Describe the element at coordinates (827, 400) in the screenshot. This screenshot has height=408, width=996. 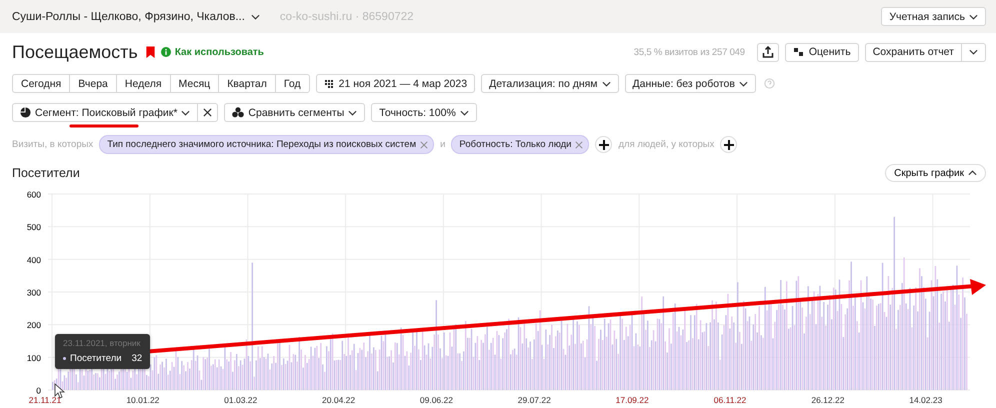
I see `x-axis-label: 26.12.22` at that location.